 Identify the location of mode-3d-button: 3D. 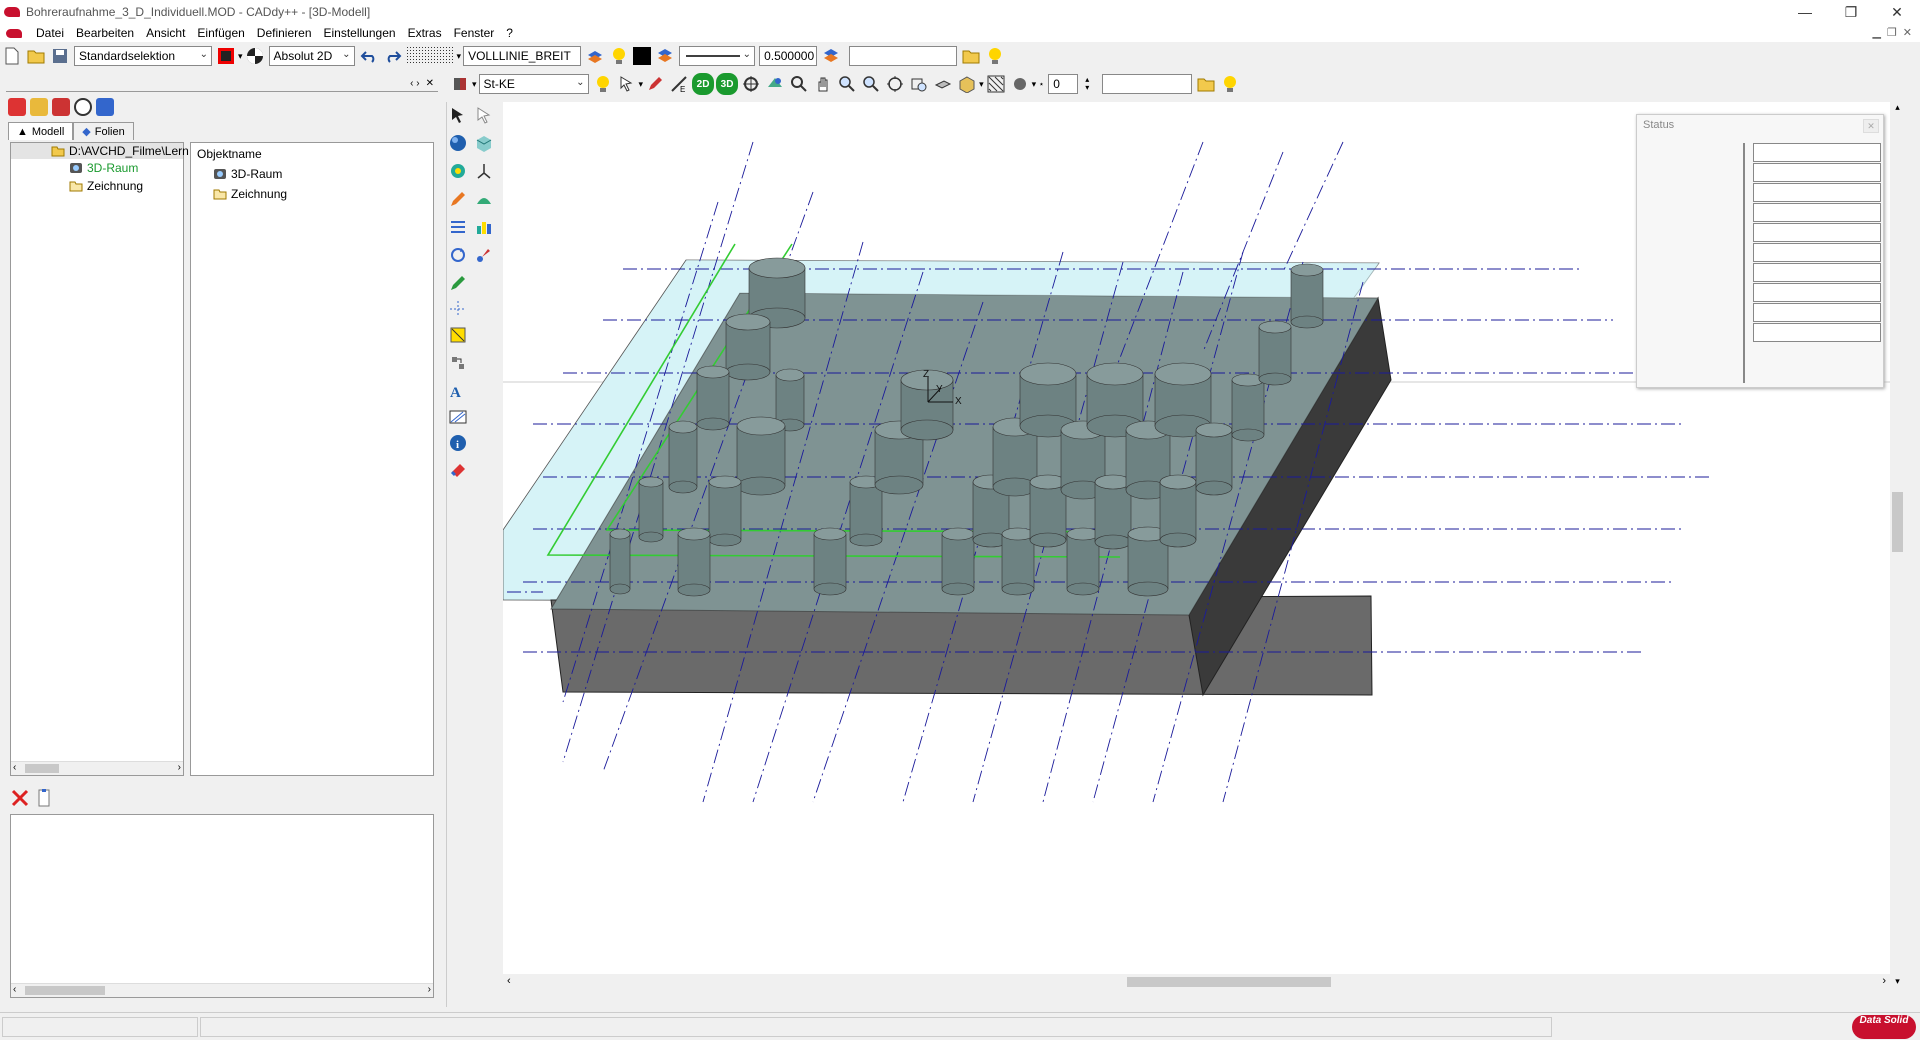
(727, 84).